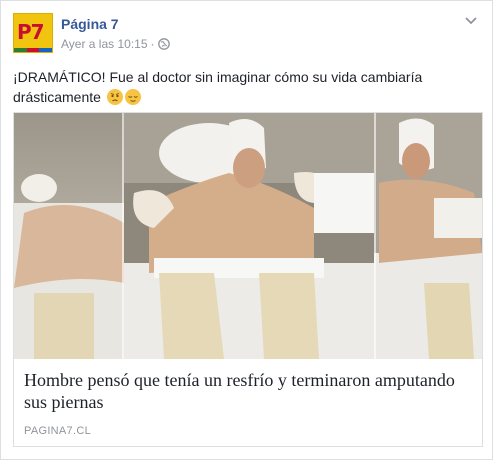  I want to click on page-avatar: P7, so click(33, 33).